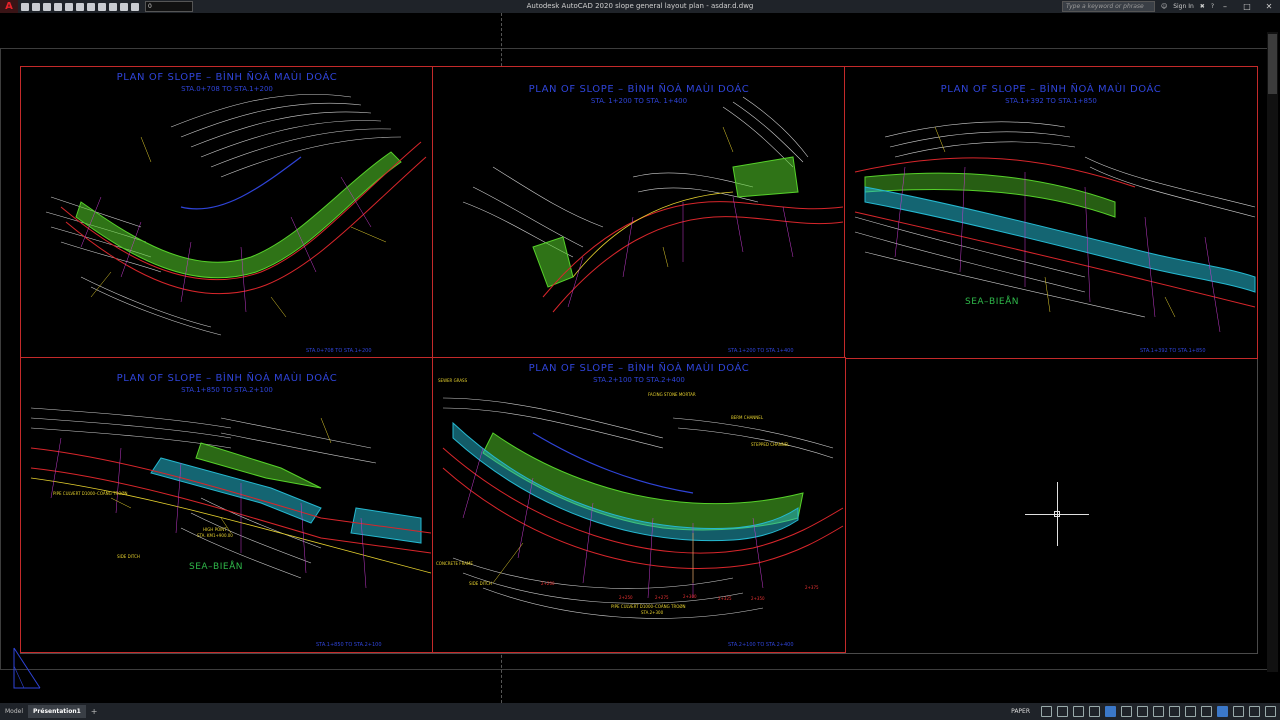 The width and height of the screenshot is (1280, 720). I want to click on transparency-icon, so click(1158, 711).